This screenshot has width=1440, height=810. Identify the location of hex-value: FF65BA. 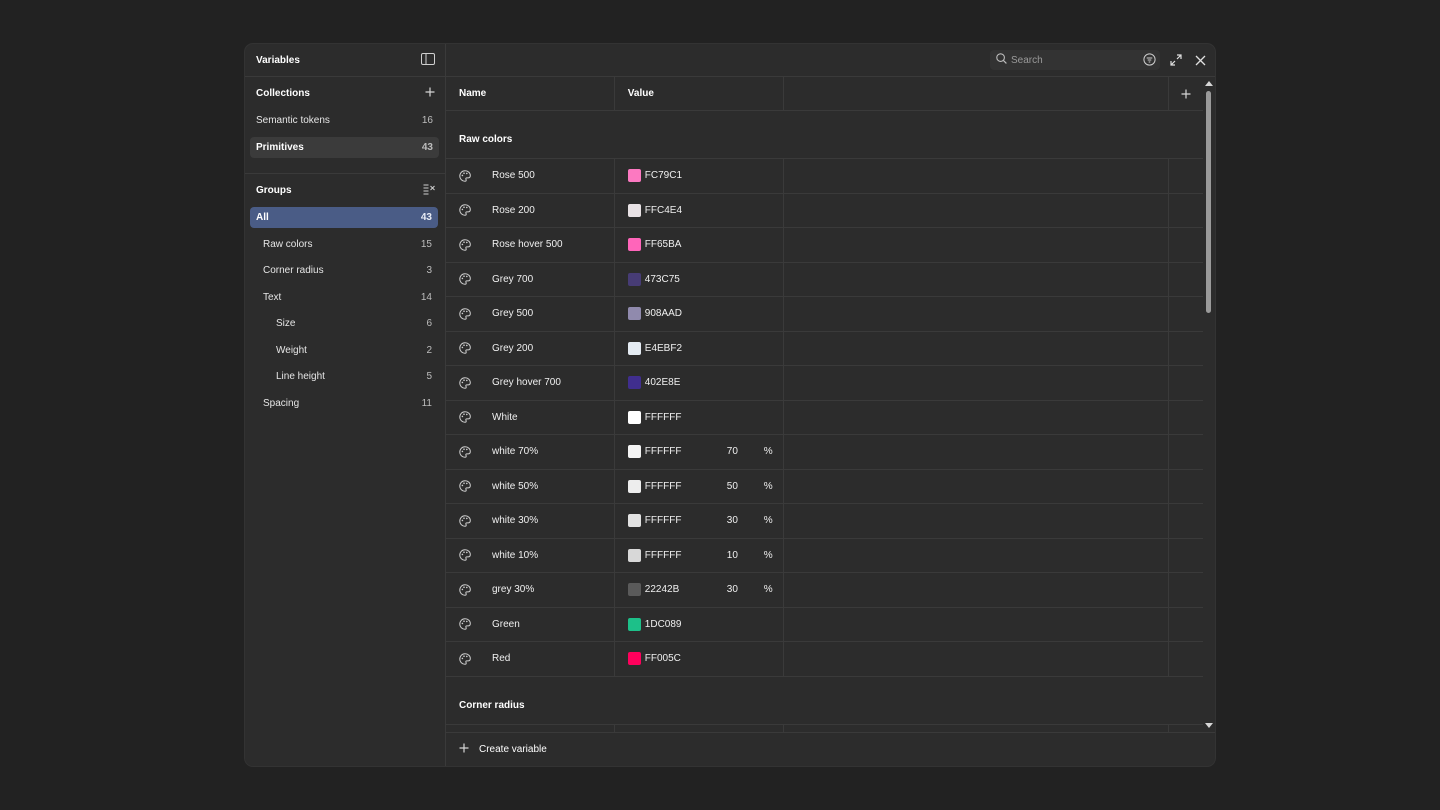
(663, 244).